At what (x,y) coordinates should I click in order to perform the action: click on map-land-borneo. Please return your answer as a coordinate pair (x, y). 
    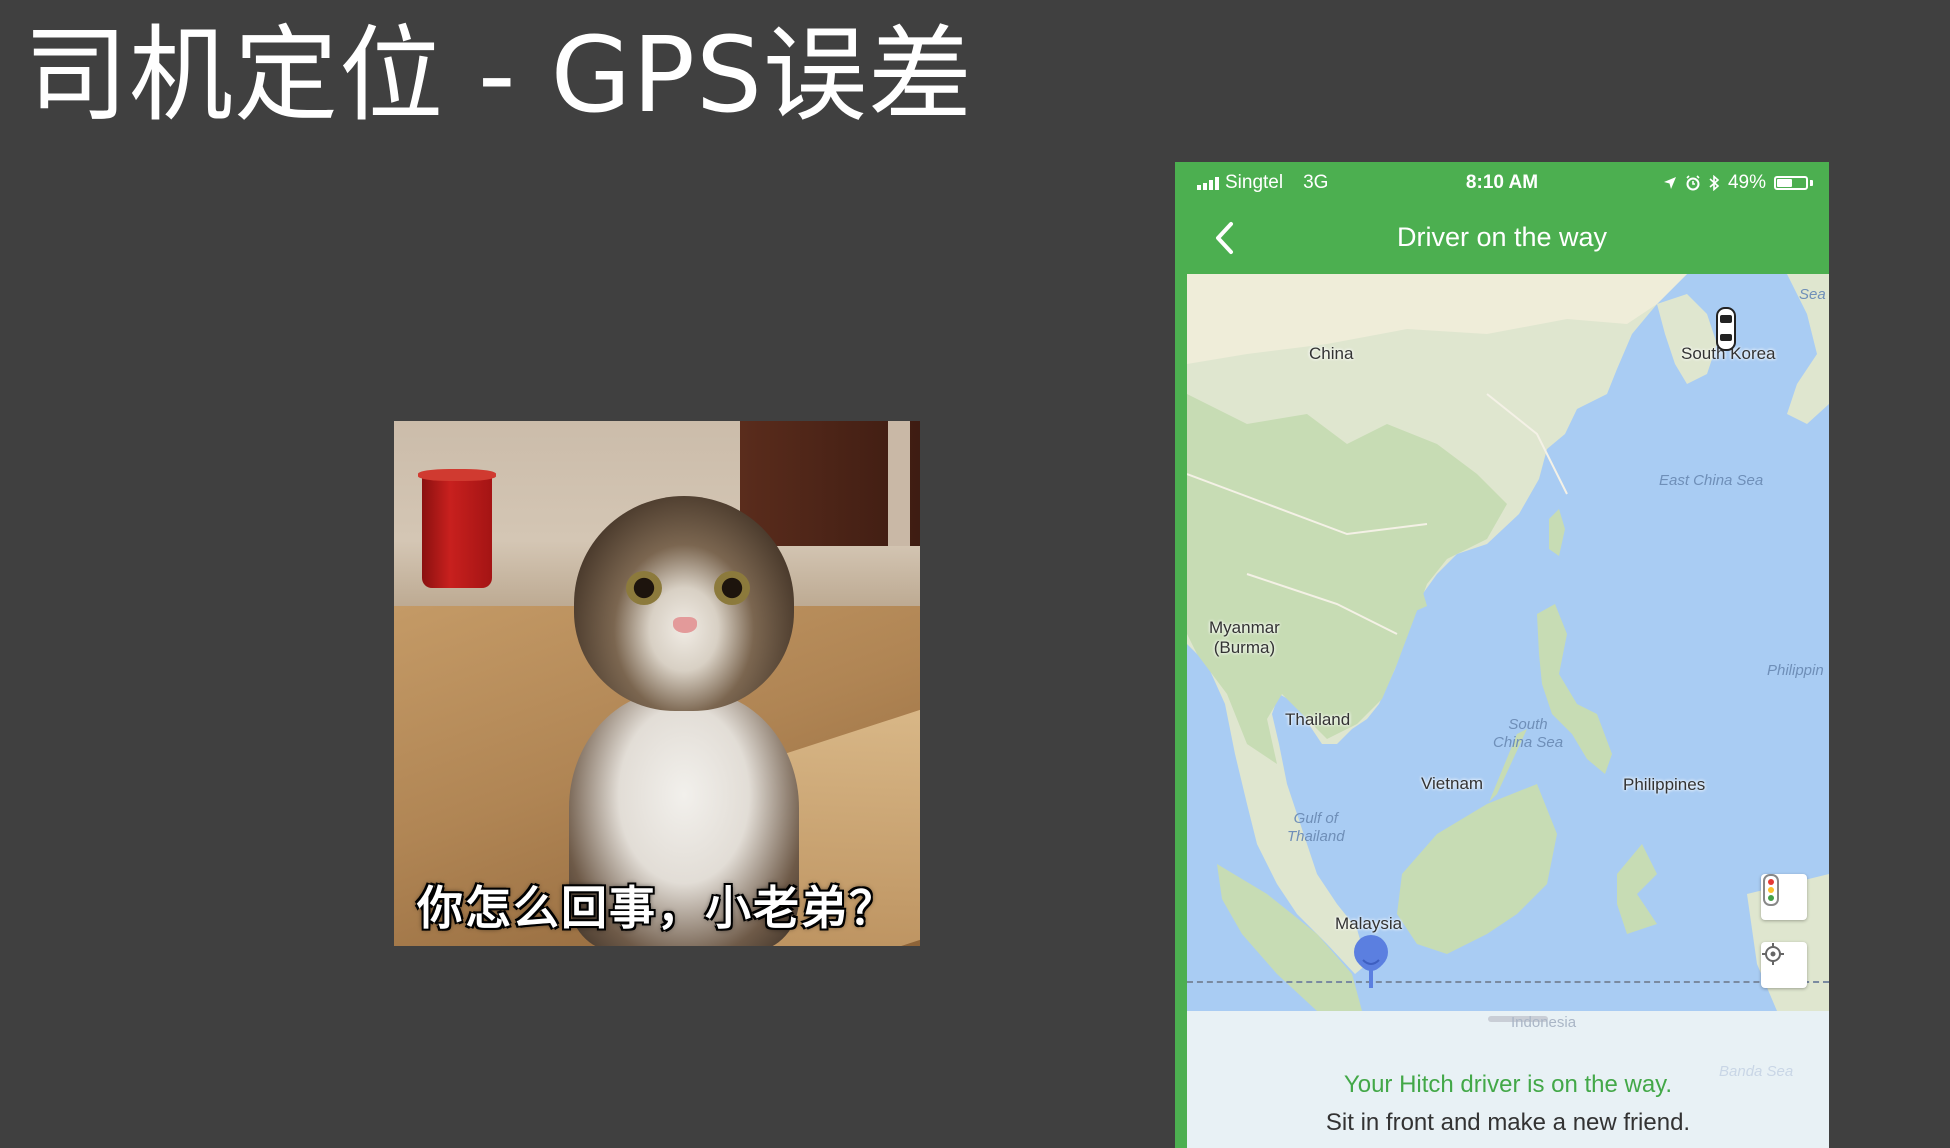
    Looking at the image, I should click on (1477, 869).